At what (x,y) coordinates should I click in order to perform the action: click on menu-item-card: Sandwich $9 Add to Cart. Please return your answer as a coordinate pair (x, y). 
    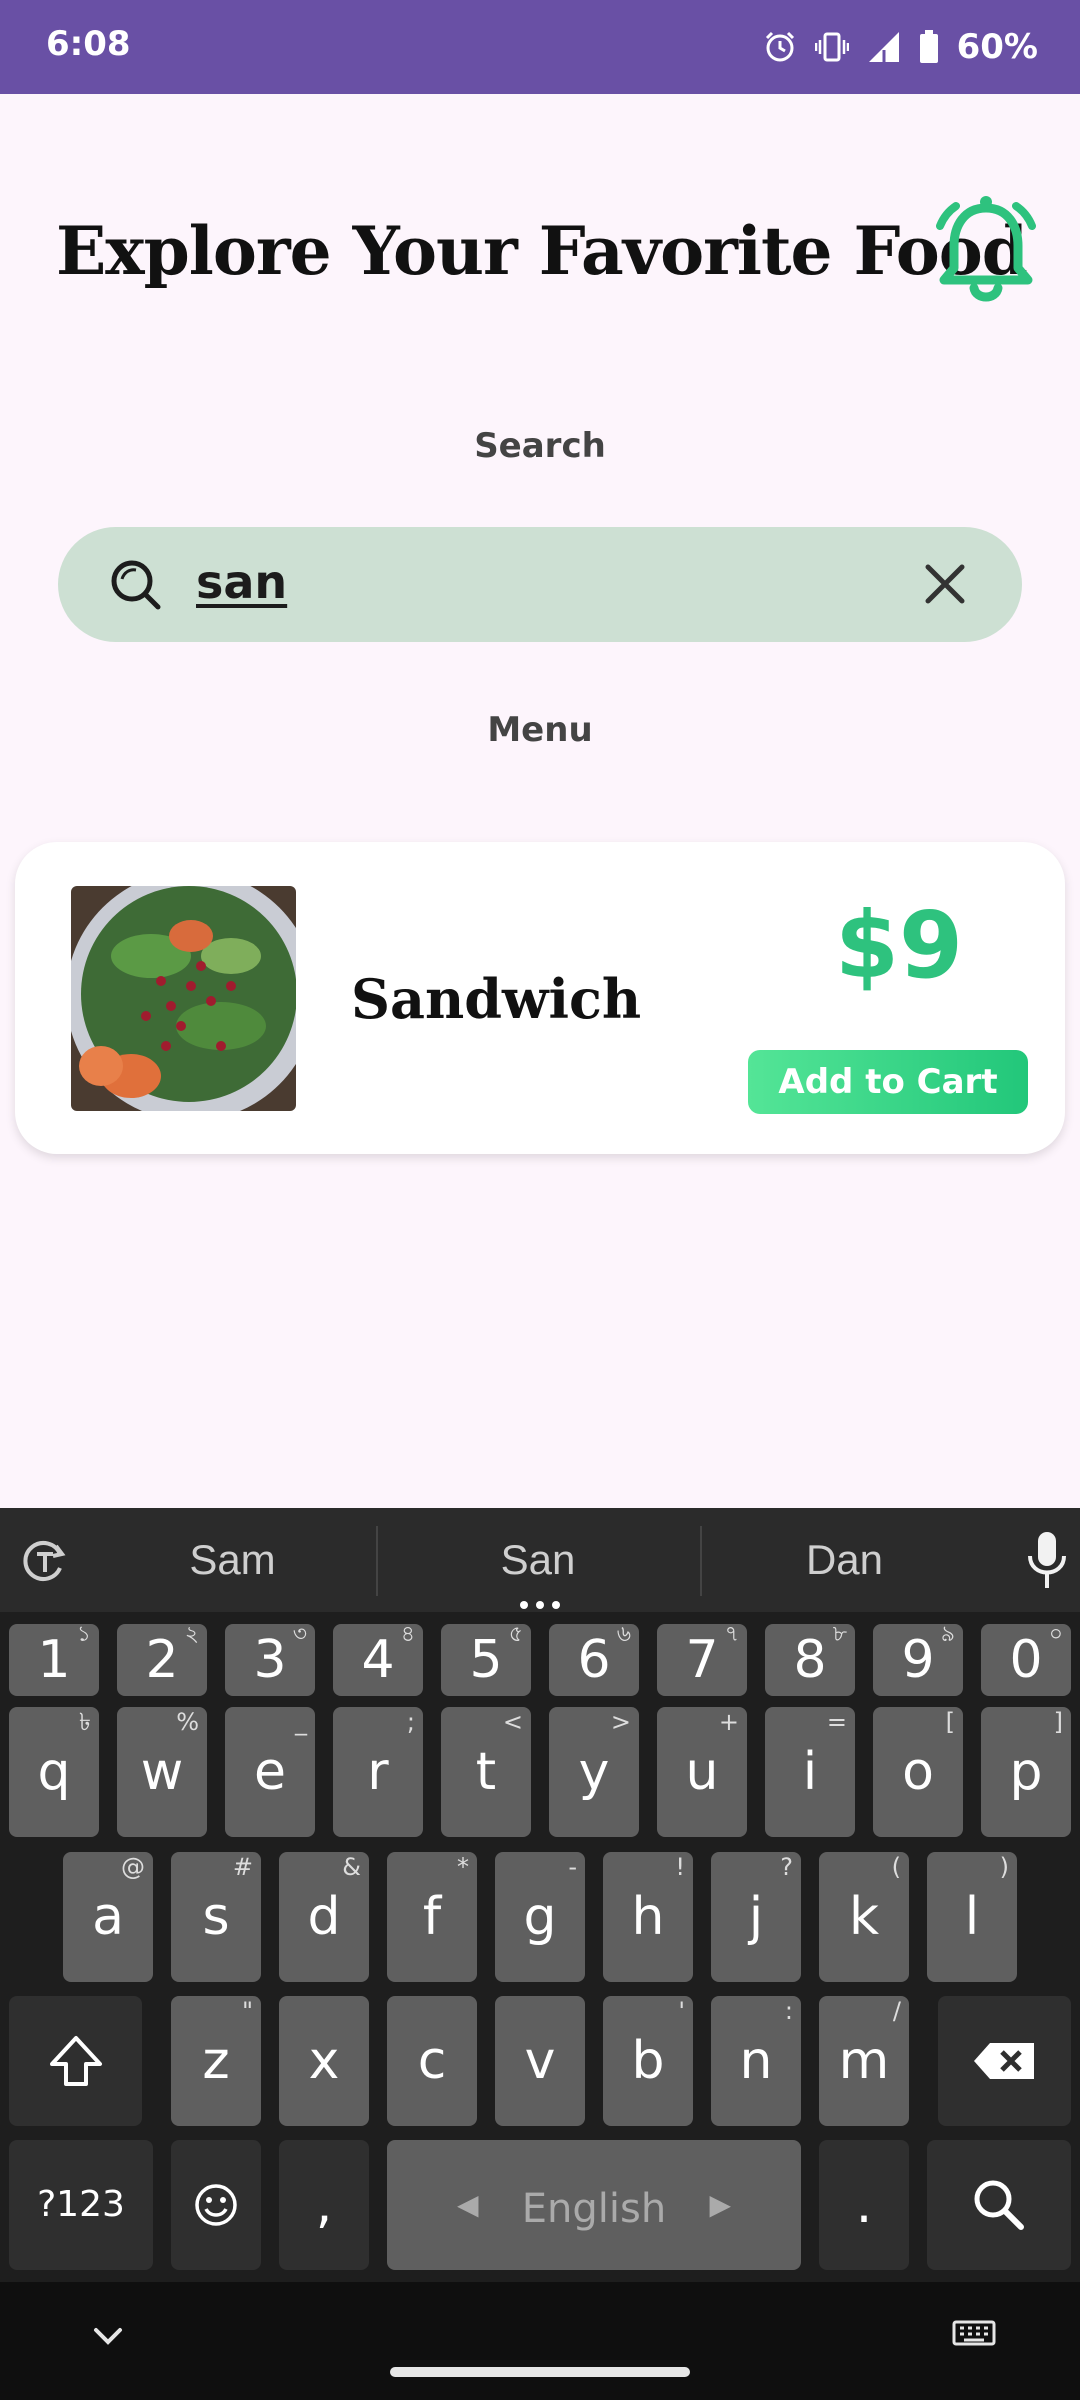
    Looking at the image, I should click on (540, 998).